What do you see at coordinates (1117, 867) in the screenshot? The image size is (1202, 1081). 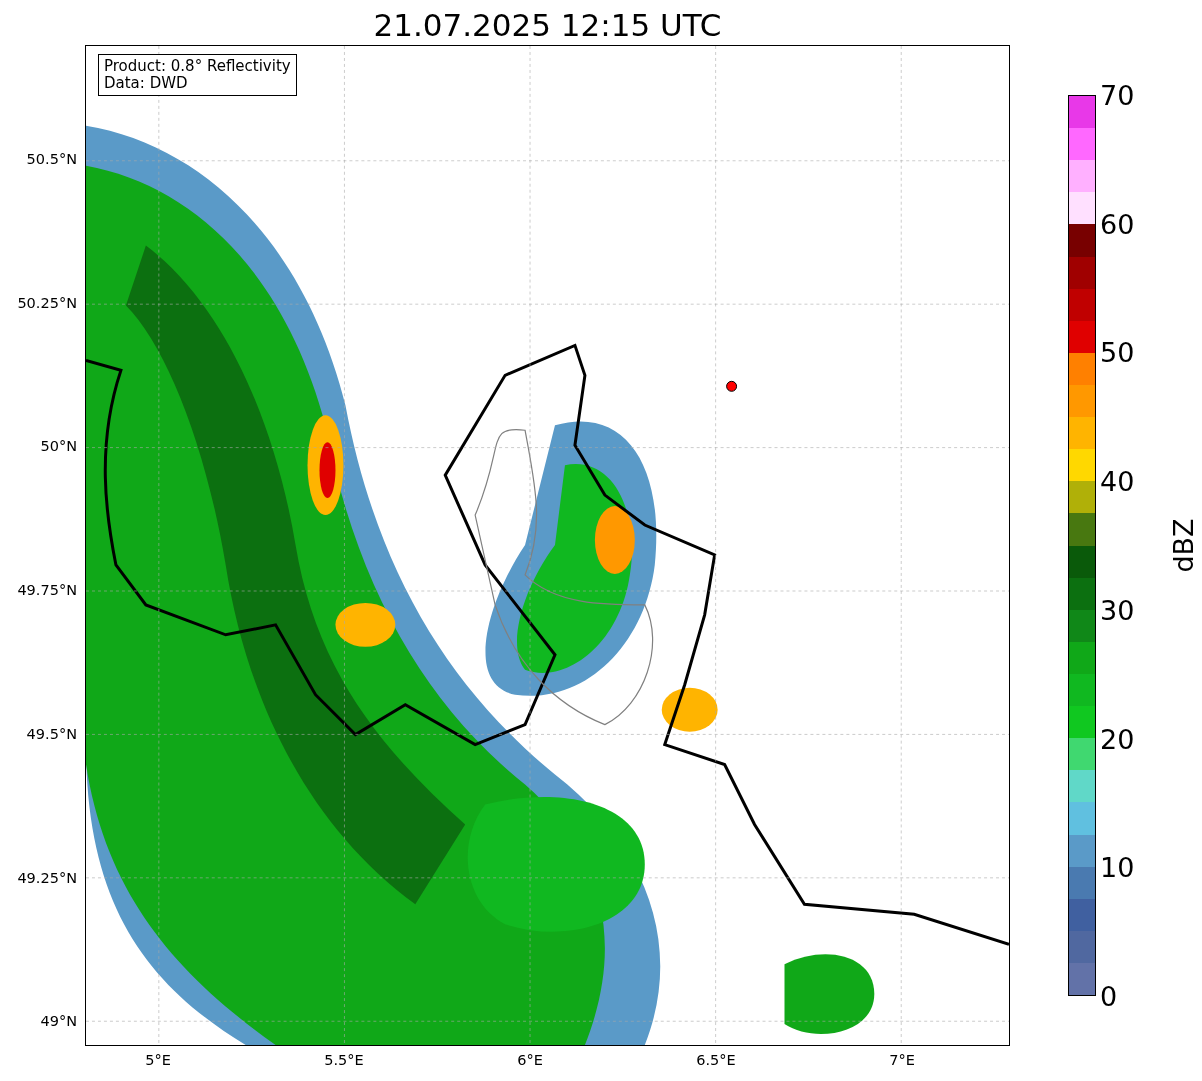 I see `scale-label: 10` at bounding box center [1117, 867].